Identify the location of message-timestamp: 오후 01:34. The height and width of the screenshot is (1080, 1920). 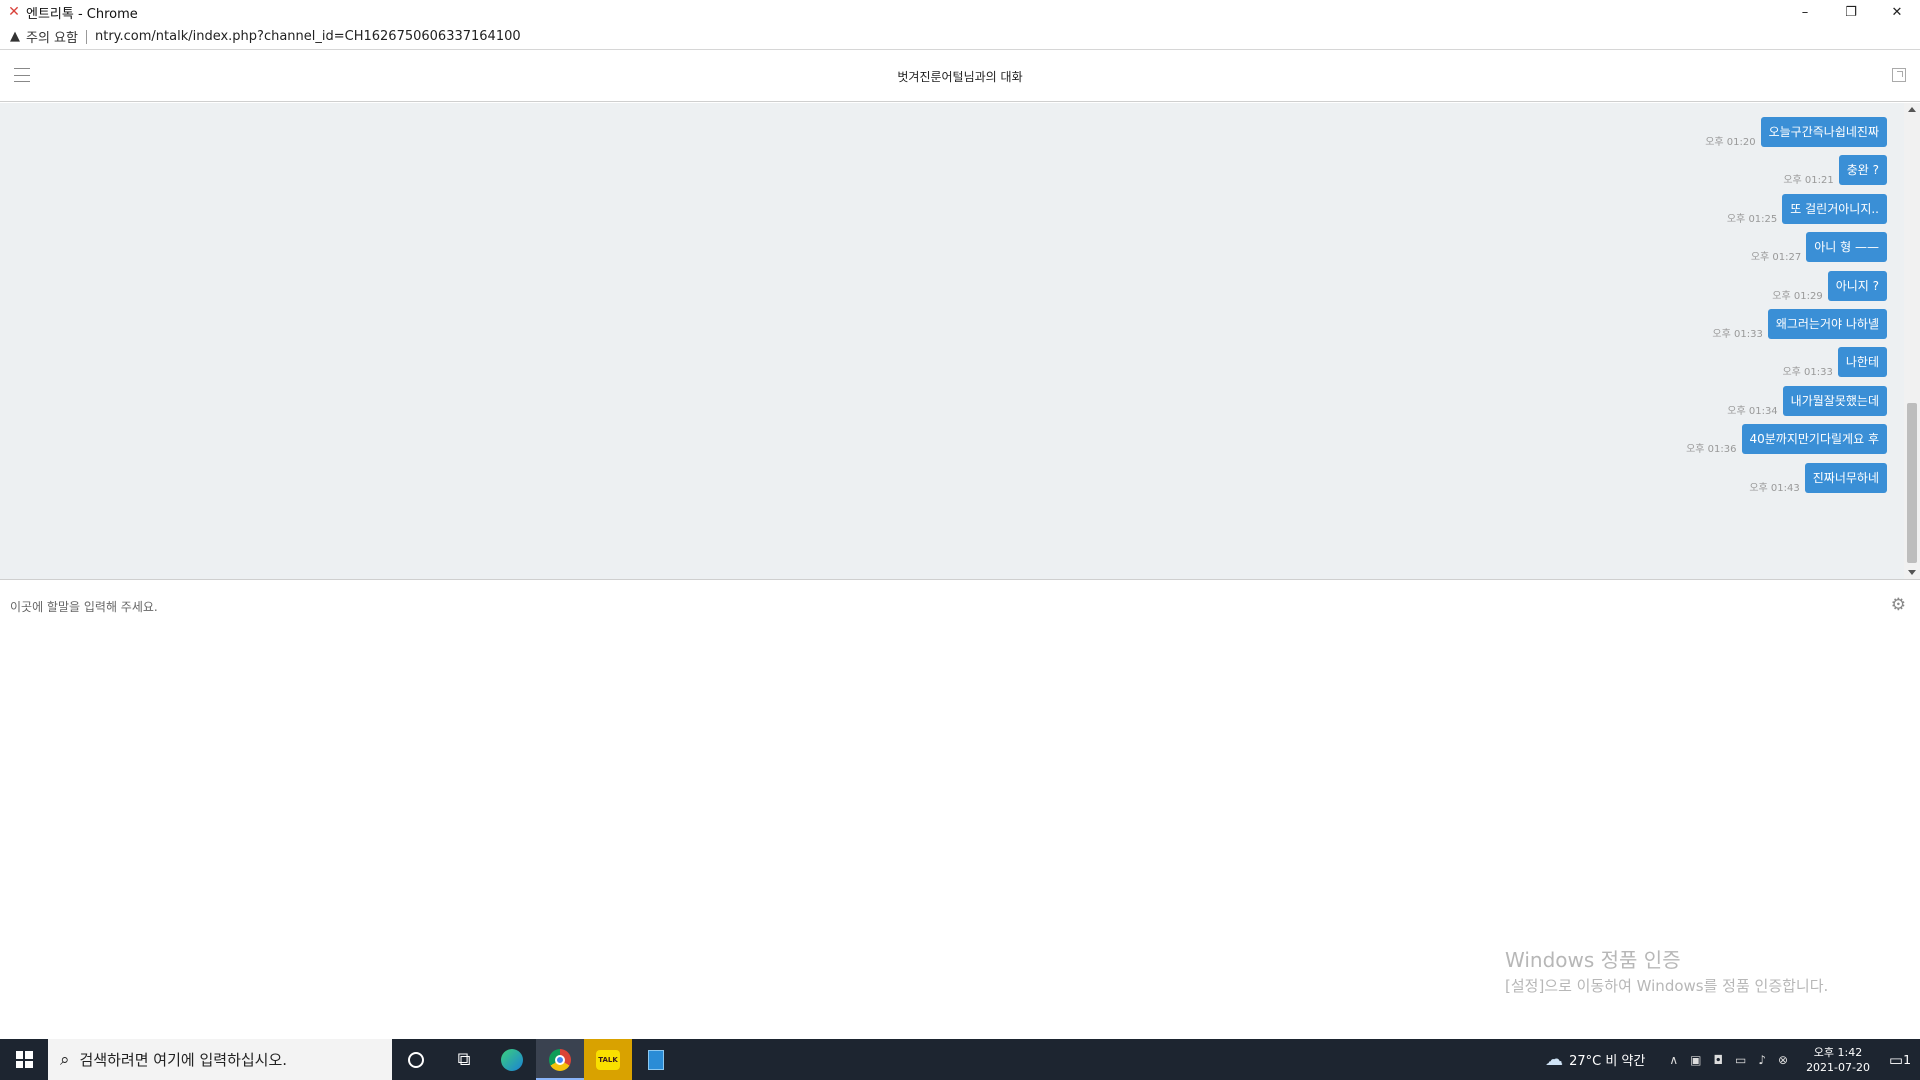
(1752, 411).